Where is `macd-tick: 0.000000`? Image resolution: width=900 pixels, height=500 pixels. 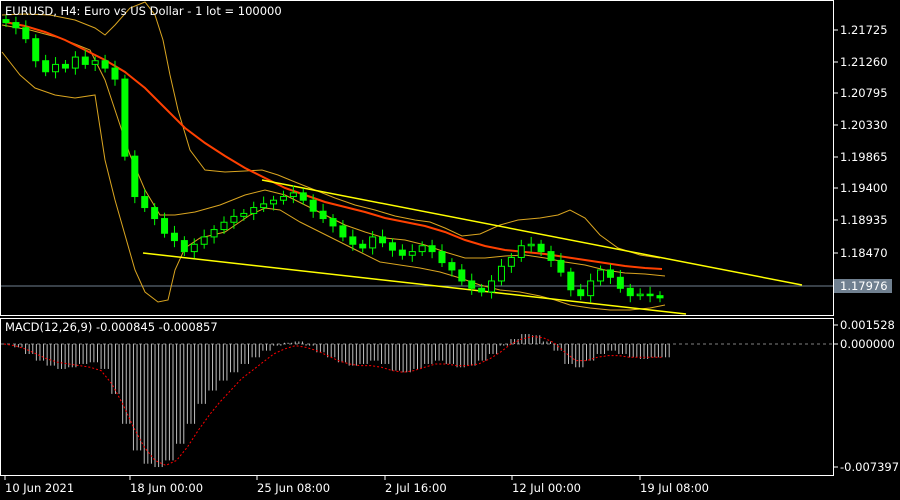 macd-tick: 0.000000 is located at coordinates (864, 344).